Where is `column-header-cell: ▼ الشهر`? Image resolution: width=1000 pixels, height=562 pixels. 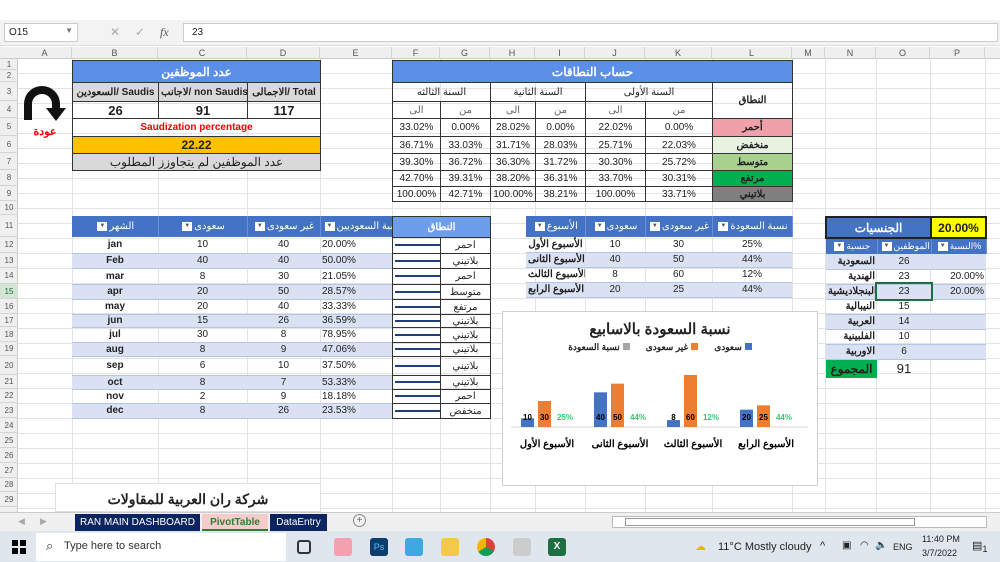
column-header-cell: ▼ الشهر is located at coordinates (115, 226).